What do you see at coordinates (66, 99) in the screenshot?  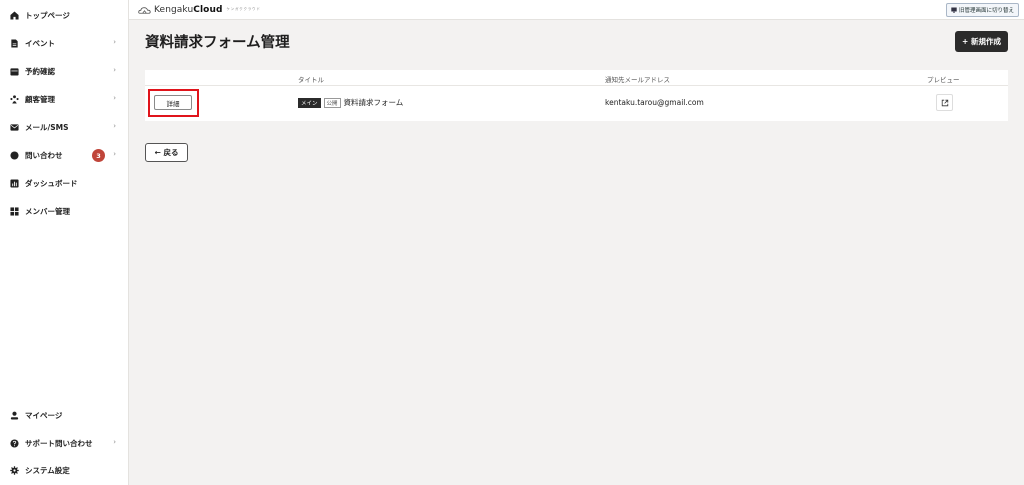 I see `sidebar-item-customers: 顧客管理 ›` at bounding box center [66, 99].